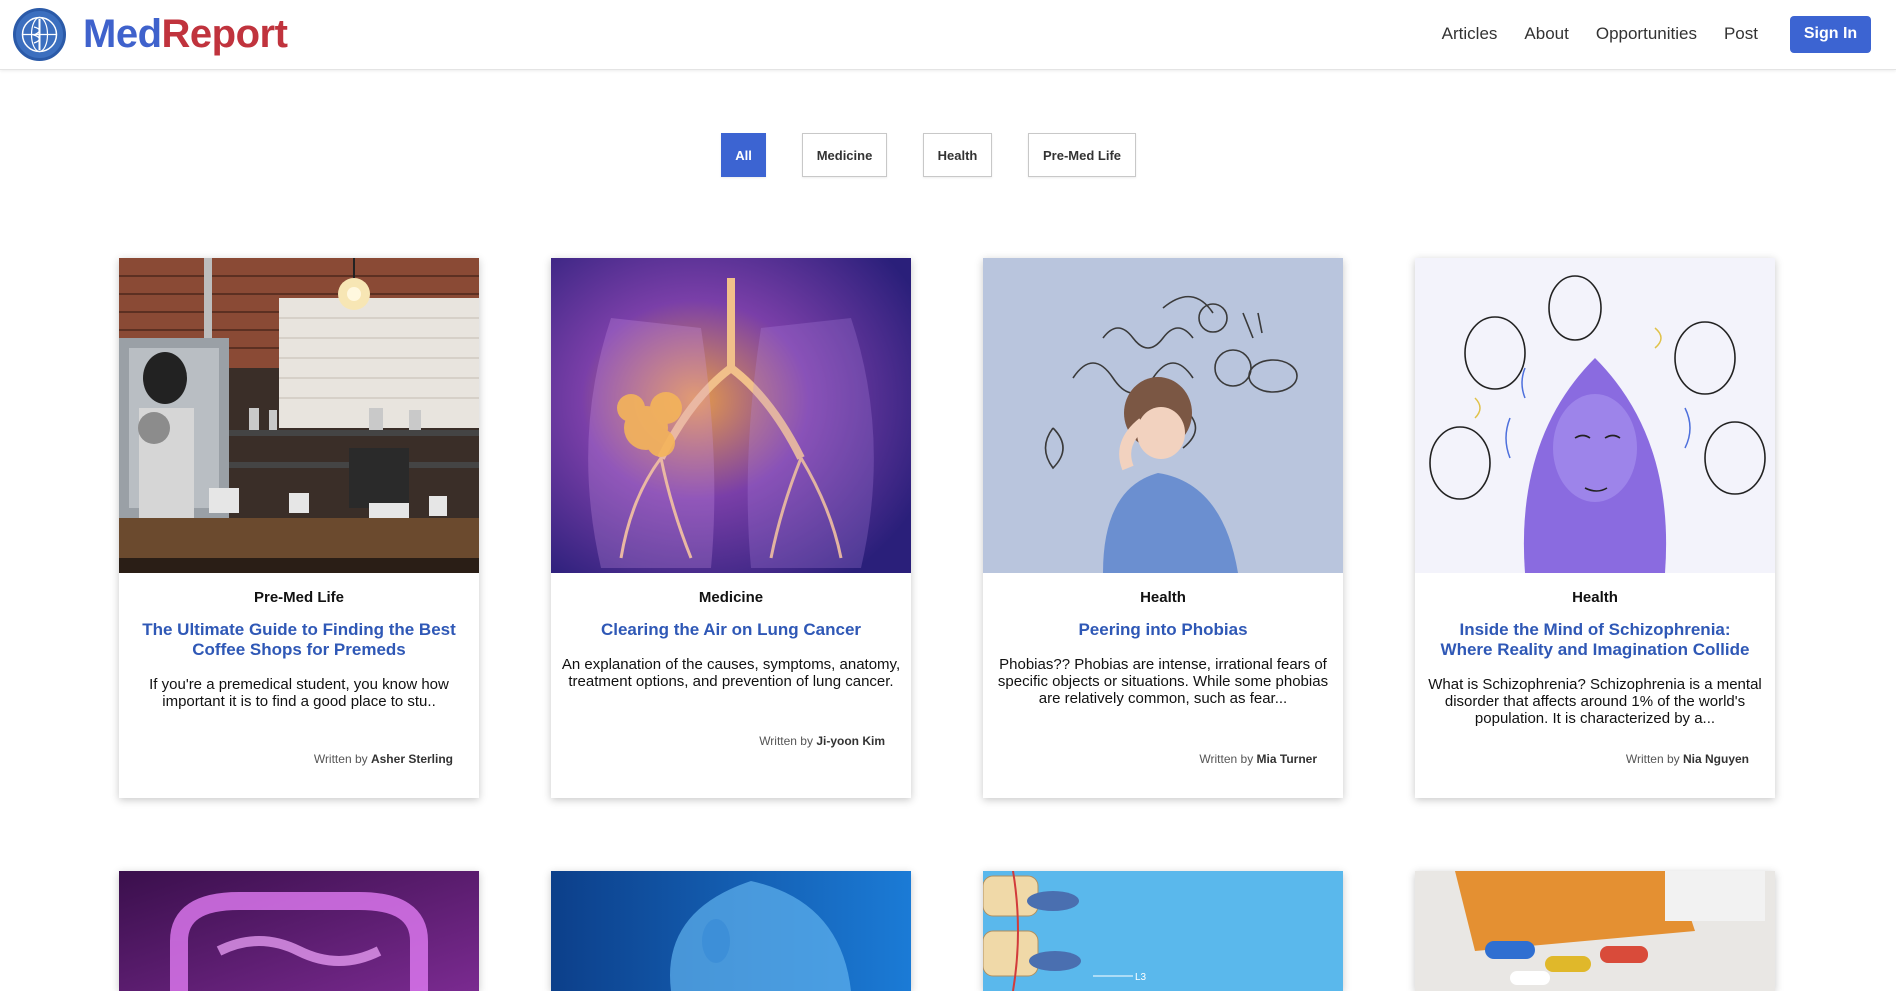 This screenshot has width=1896, height=991. I want to click on sign-in-button: Sign In, so click(1830, 34).